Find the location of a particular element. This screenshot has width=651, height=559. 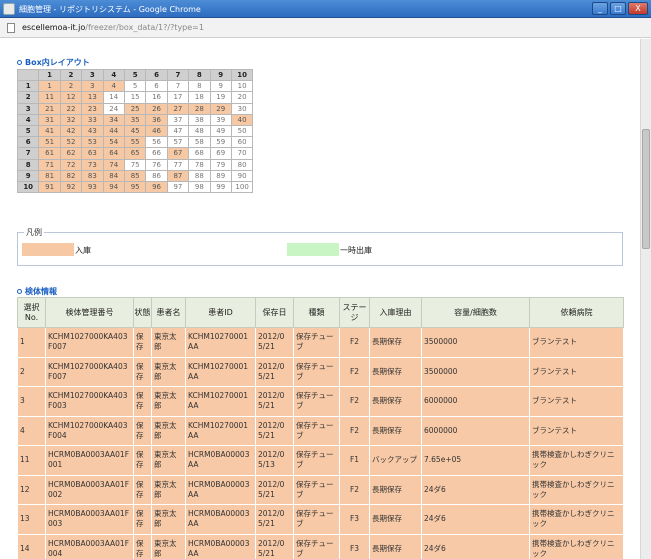

box-slot-cell: 16 is located at coordinates (156, 97).